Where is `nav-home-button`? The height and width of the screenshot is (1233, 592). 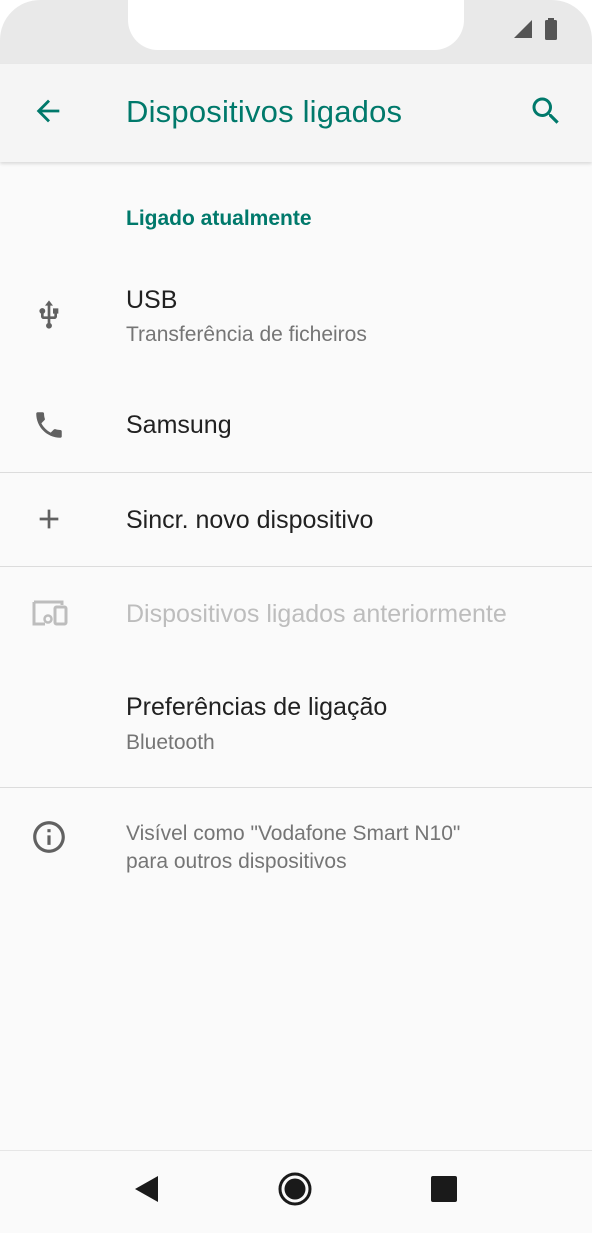 nav-home-button is located at coordinates (295, 1191).